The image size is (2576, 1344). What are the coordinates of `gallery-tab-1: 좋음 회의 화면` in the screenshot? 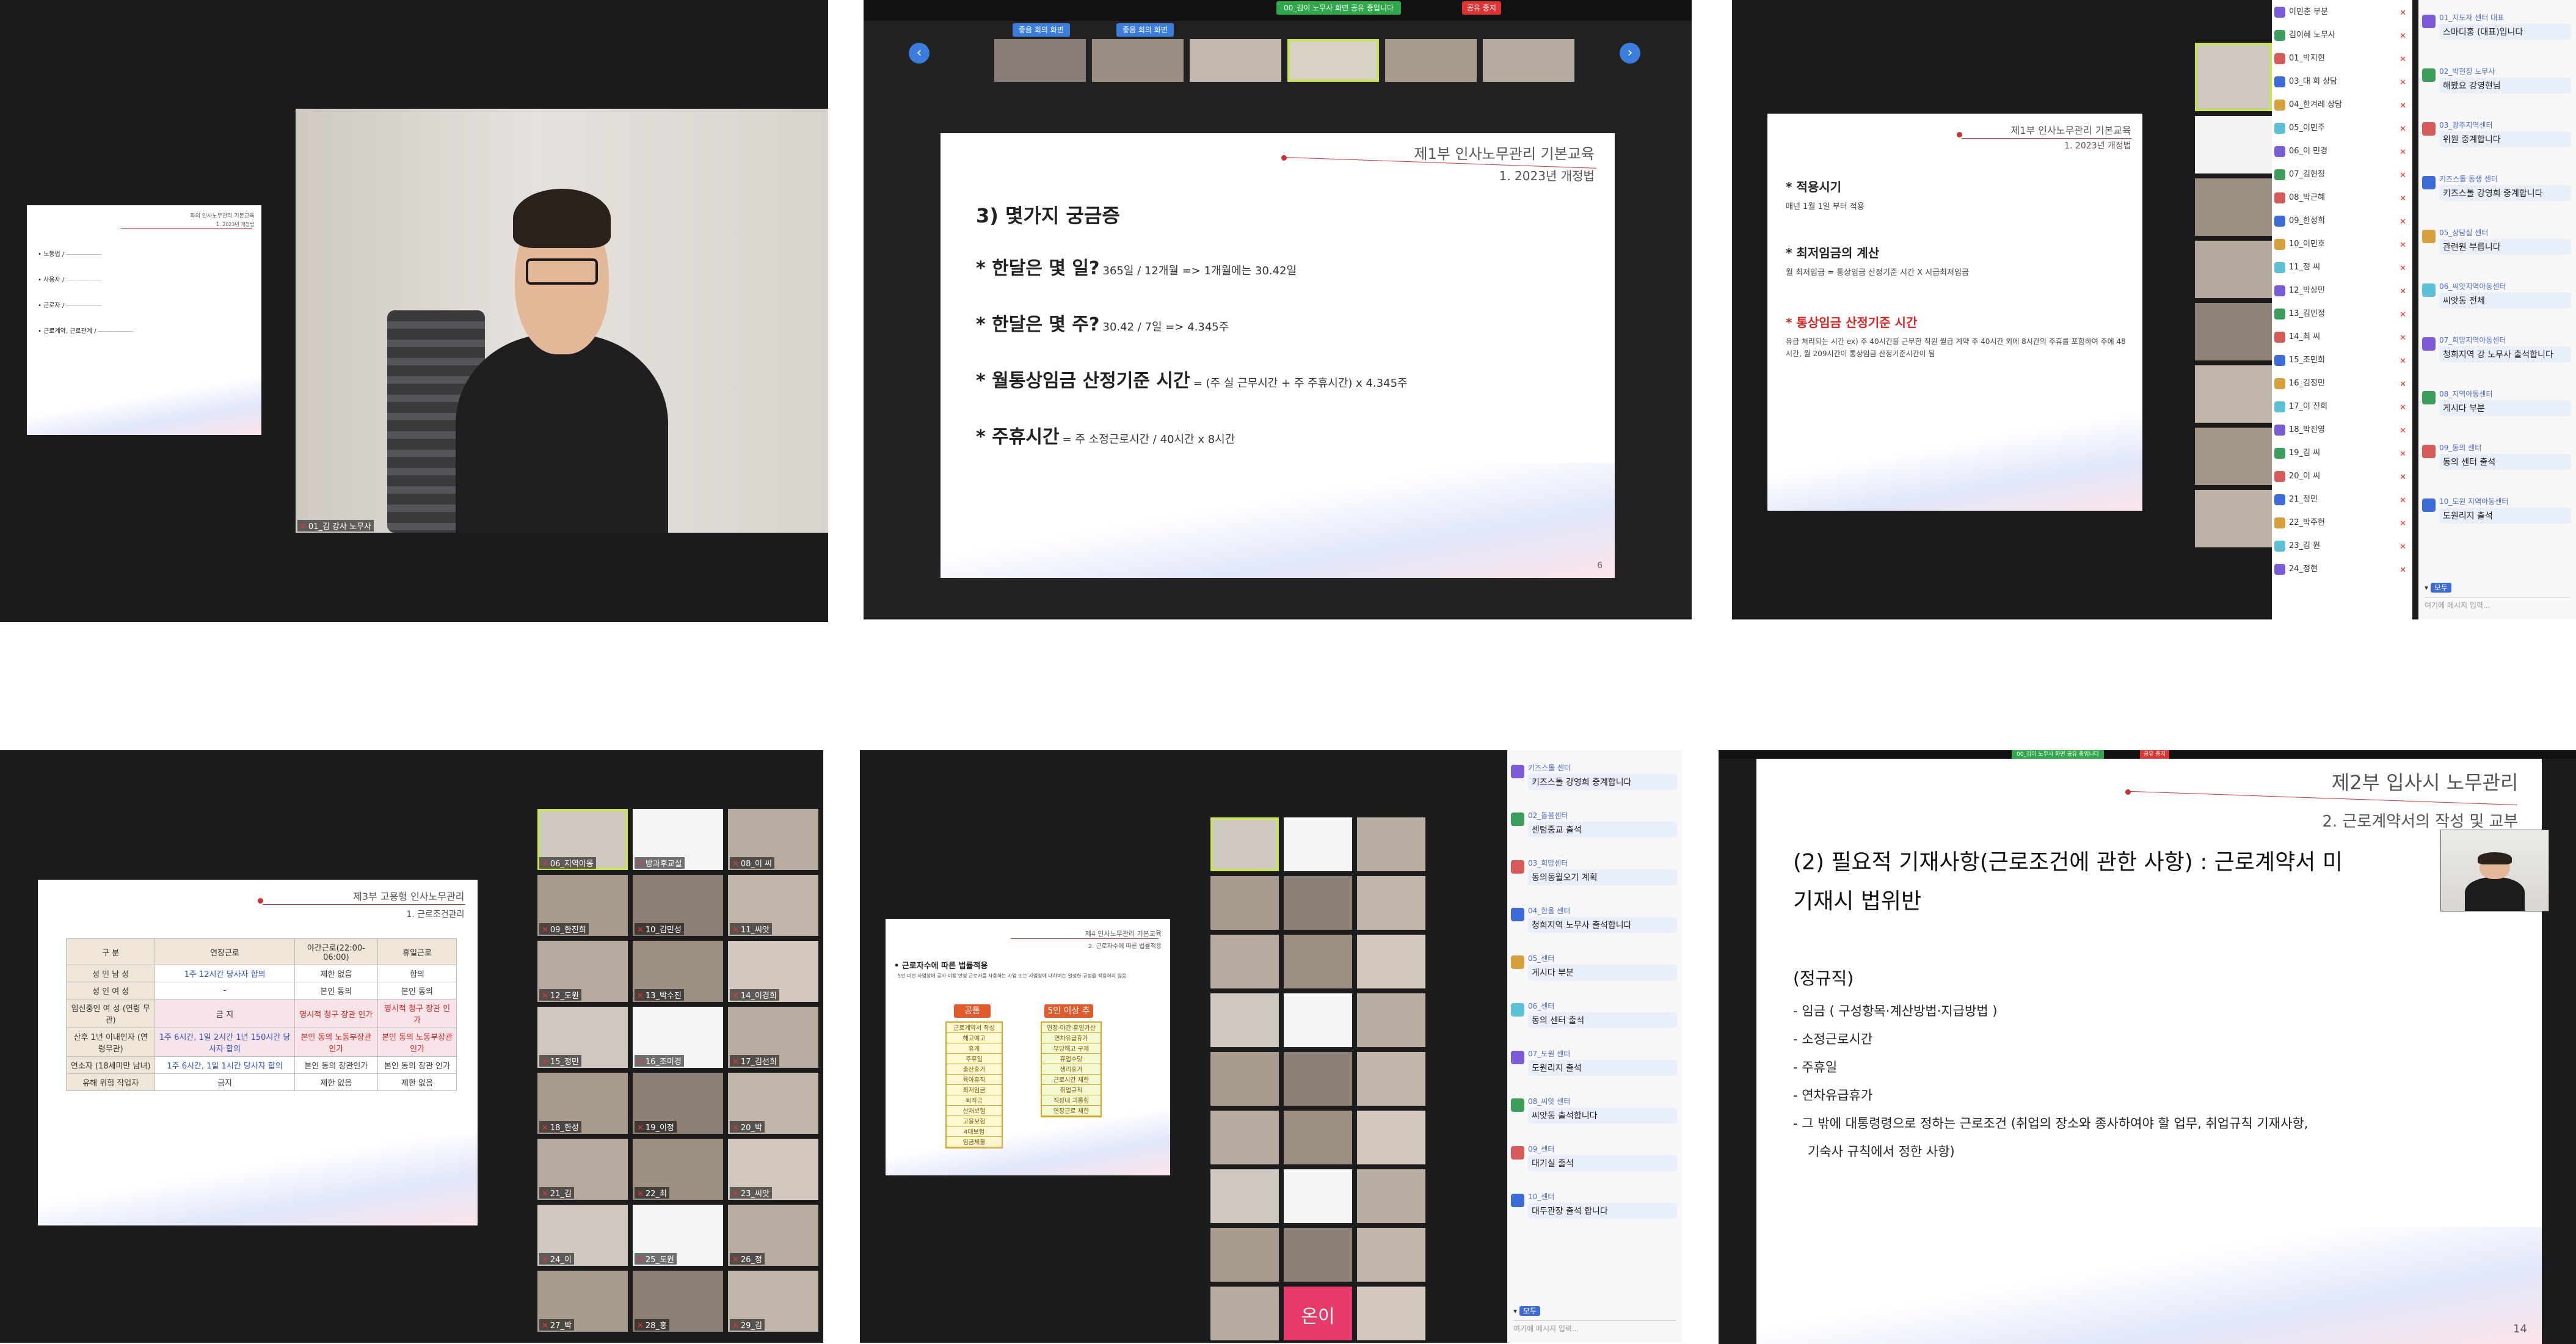 It's located at (1041, 30).